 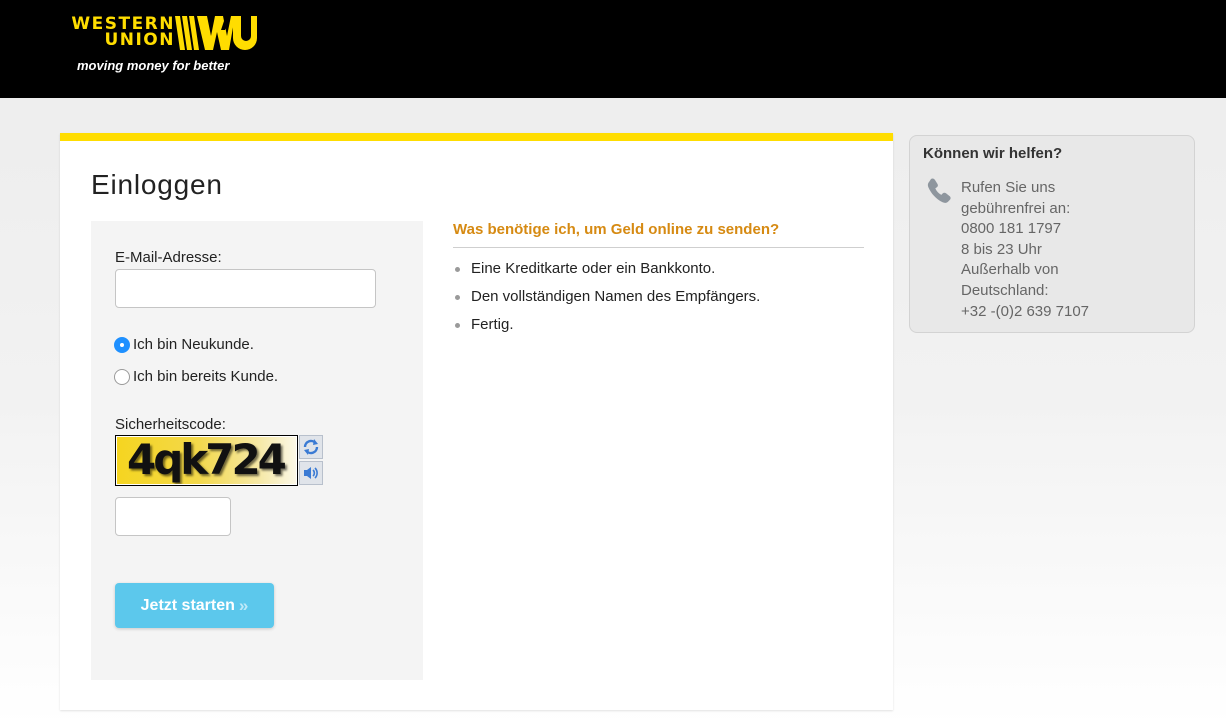 What do you see at coordinates (243, 605) in the screenshot?
I see `double-chevron-right-icon: »` at bounding box center [243, 605].